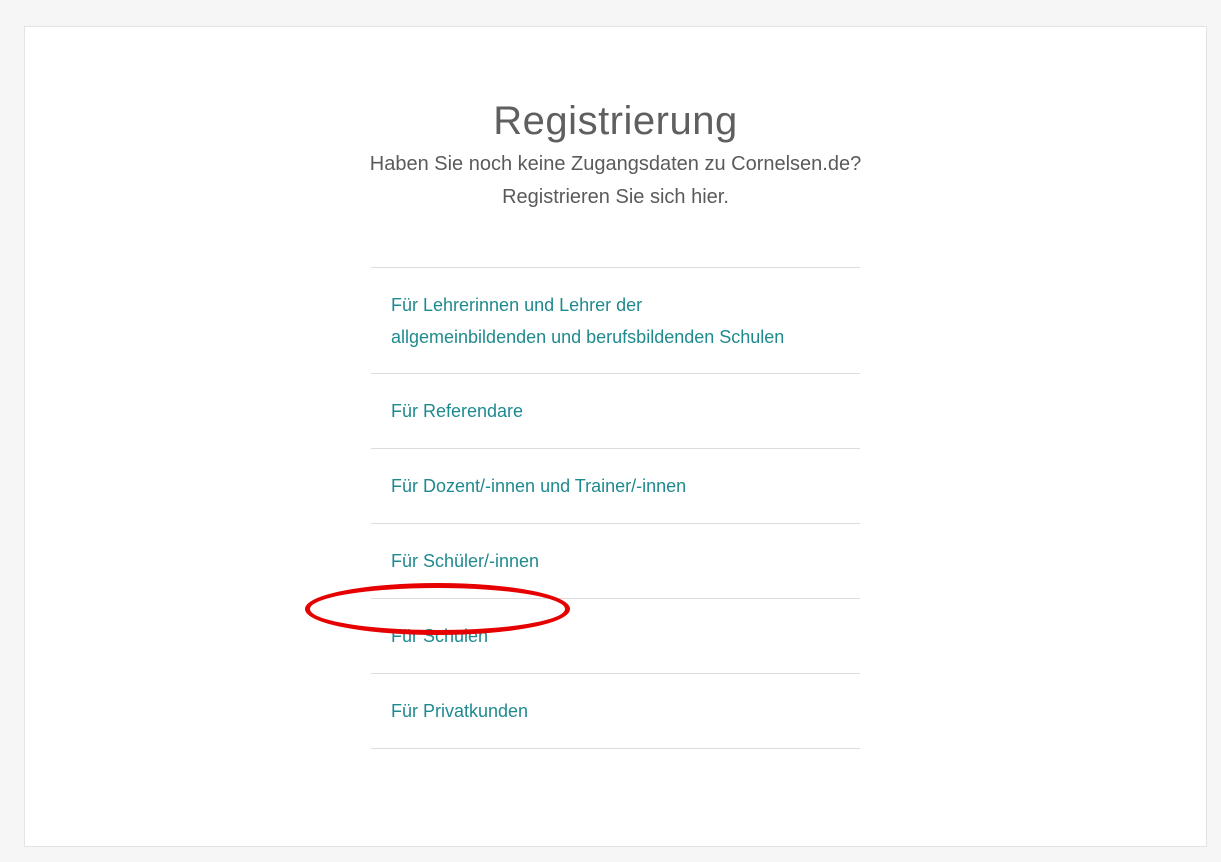  I want to click on page-title: Registrierung, so click(615, 121).